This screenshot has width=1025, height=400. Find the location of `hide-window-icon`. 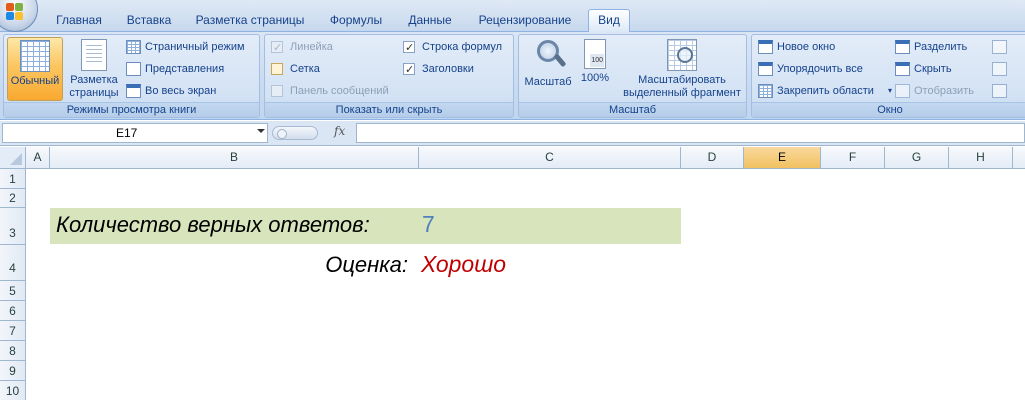

hide-window-icon is located at coordinates (902, 69).